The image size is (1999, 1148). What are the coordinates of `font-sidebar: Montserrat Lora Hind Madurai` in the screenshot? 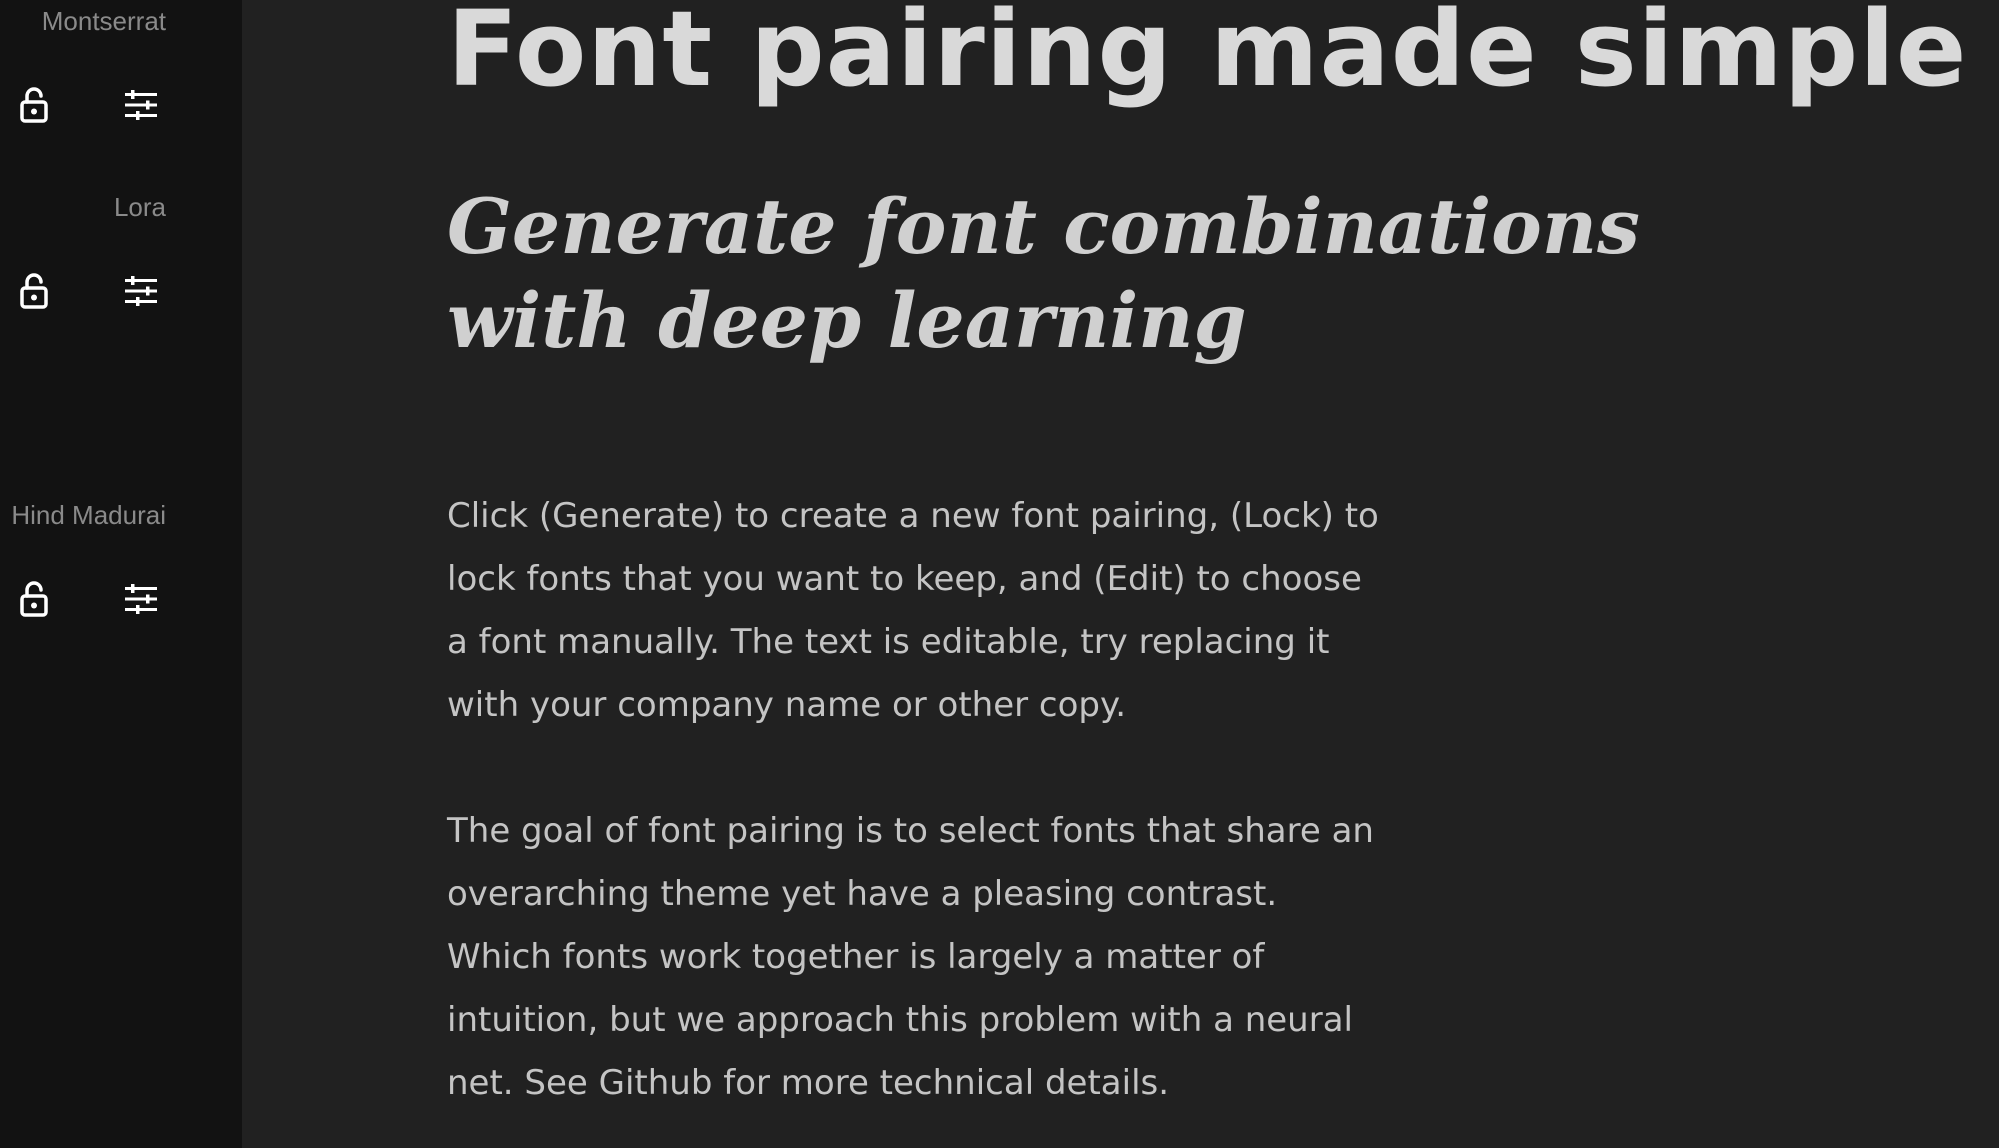 It's located at (121, 574).